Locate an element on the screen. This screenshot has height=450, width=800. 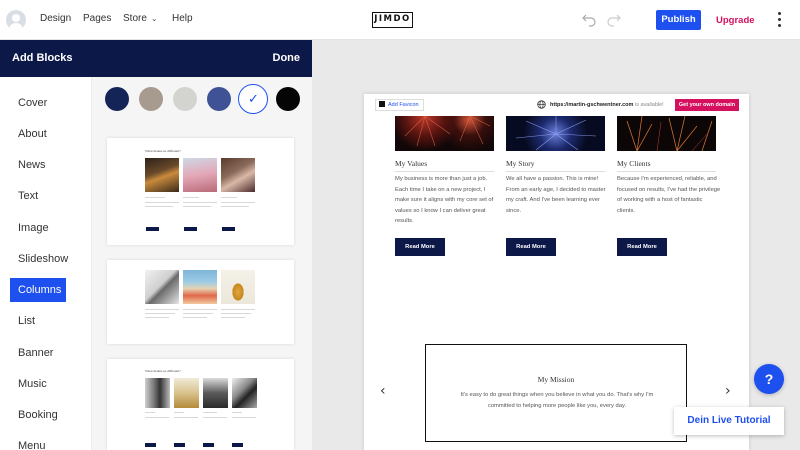
color-swatch-navy is located at coordinates (117, 99).